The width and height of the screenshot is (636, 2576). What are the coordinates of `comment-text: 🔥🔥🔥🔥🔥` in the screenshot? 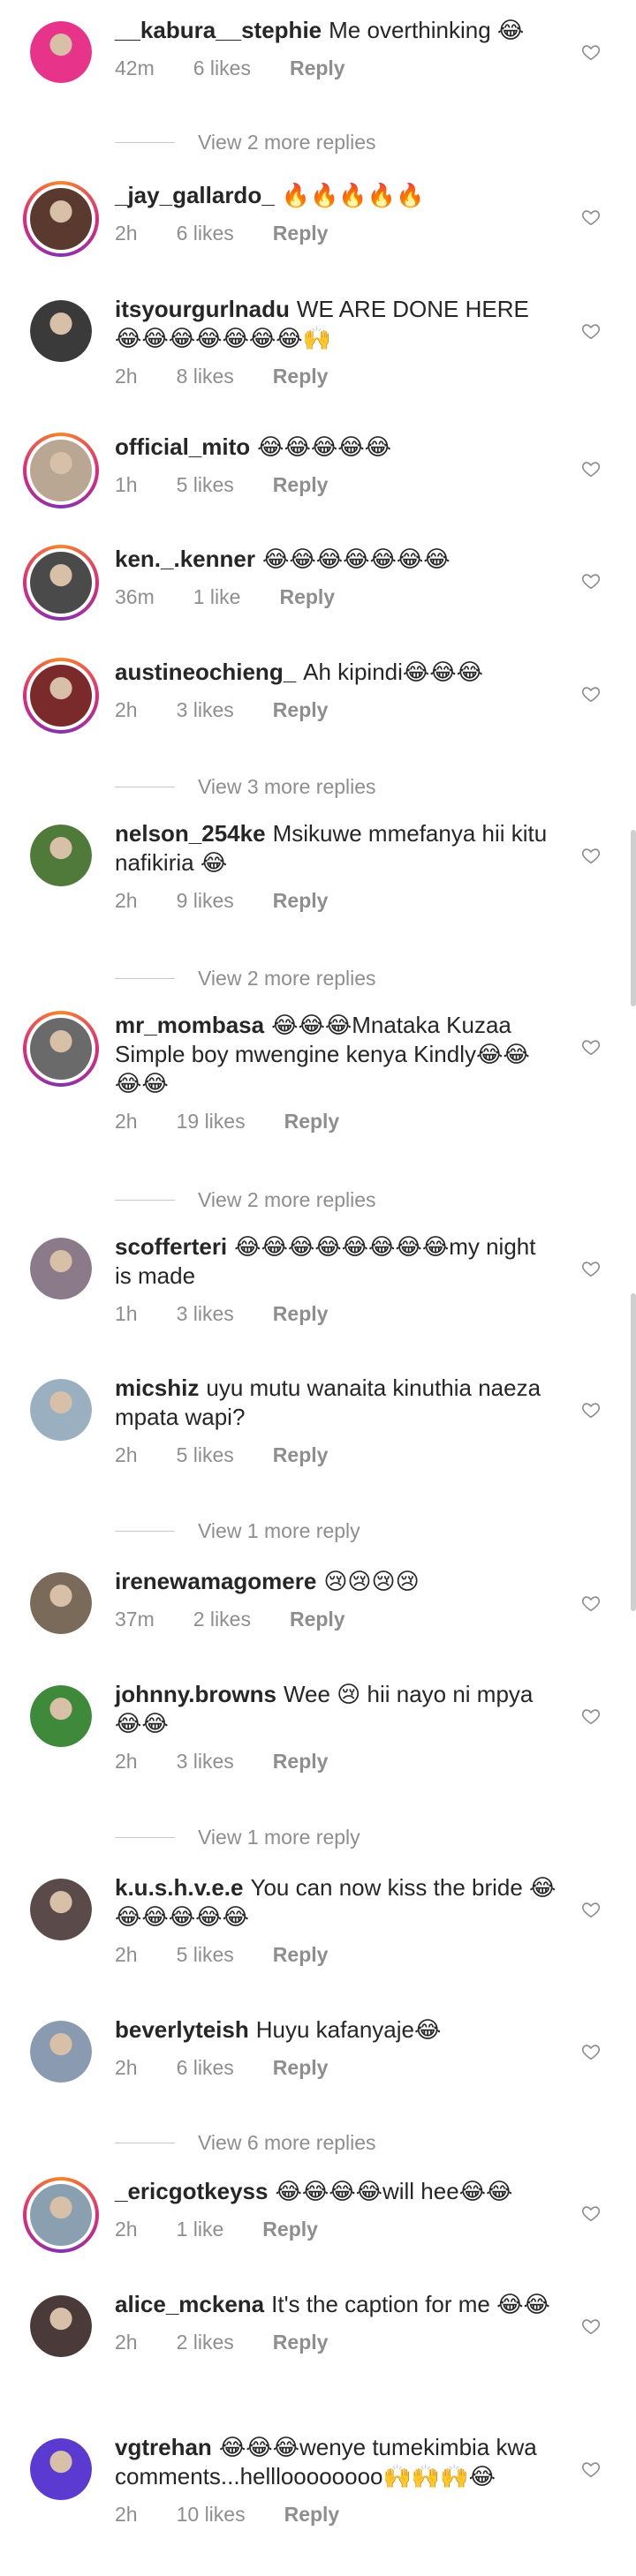 It's located at (353, 195).